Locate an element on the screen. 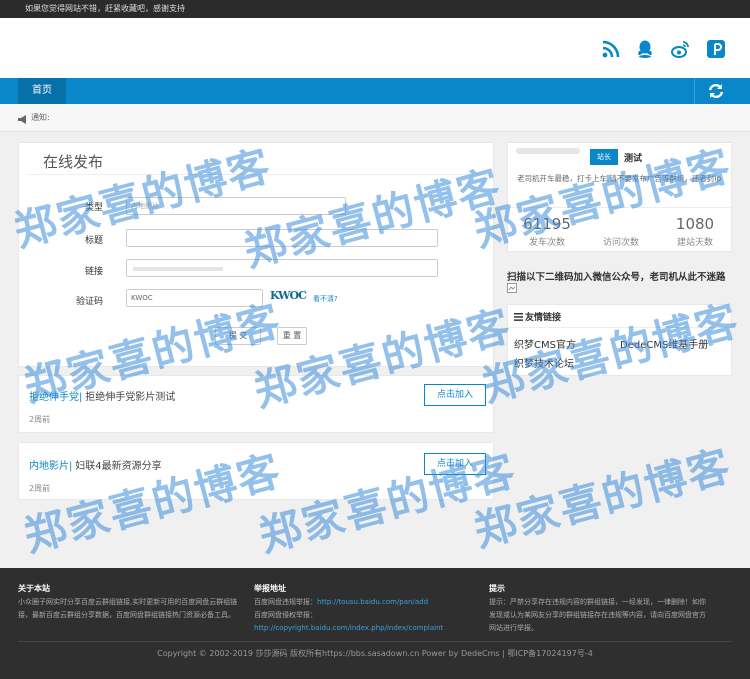 The width and height of the screenshot is (750, 679). post-title: 拒绝伸手党影片测试 is located at coordinates (130, 397).